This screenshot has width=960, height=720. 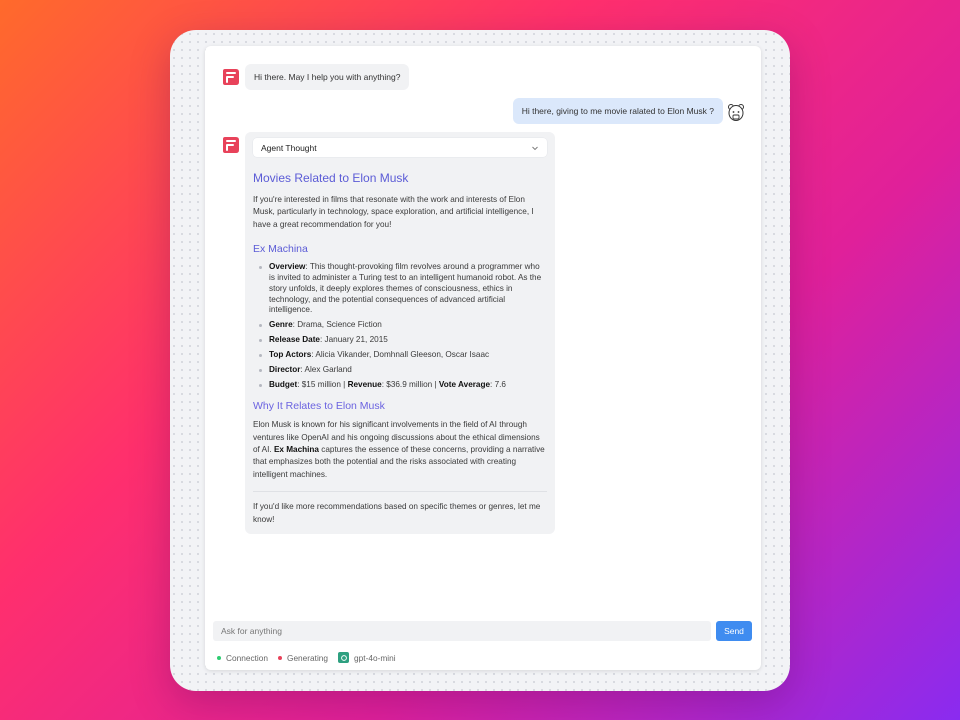 What do you see at coordinates (734, 631) in the screenshot?
I see `send-button: Send` at bounding box center [734, 631].